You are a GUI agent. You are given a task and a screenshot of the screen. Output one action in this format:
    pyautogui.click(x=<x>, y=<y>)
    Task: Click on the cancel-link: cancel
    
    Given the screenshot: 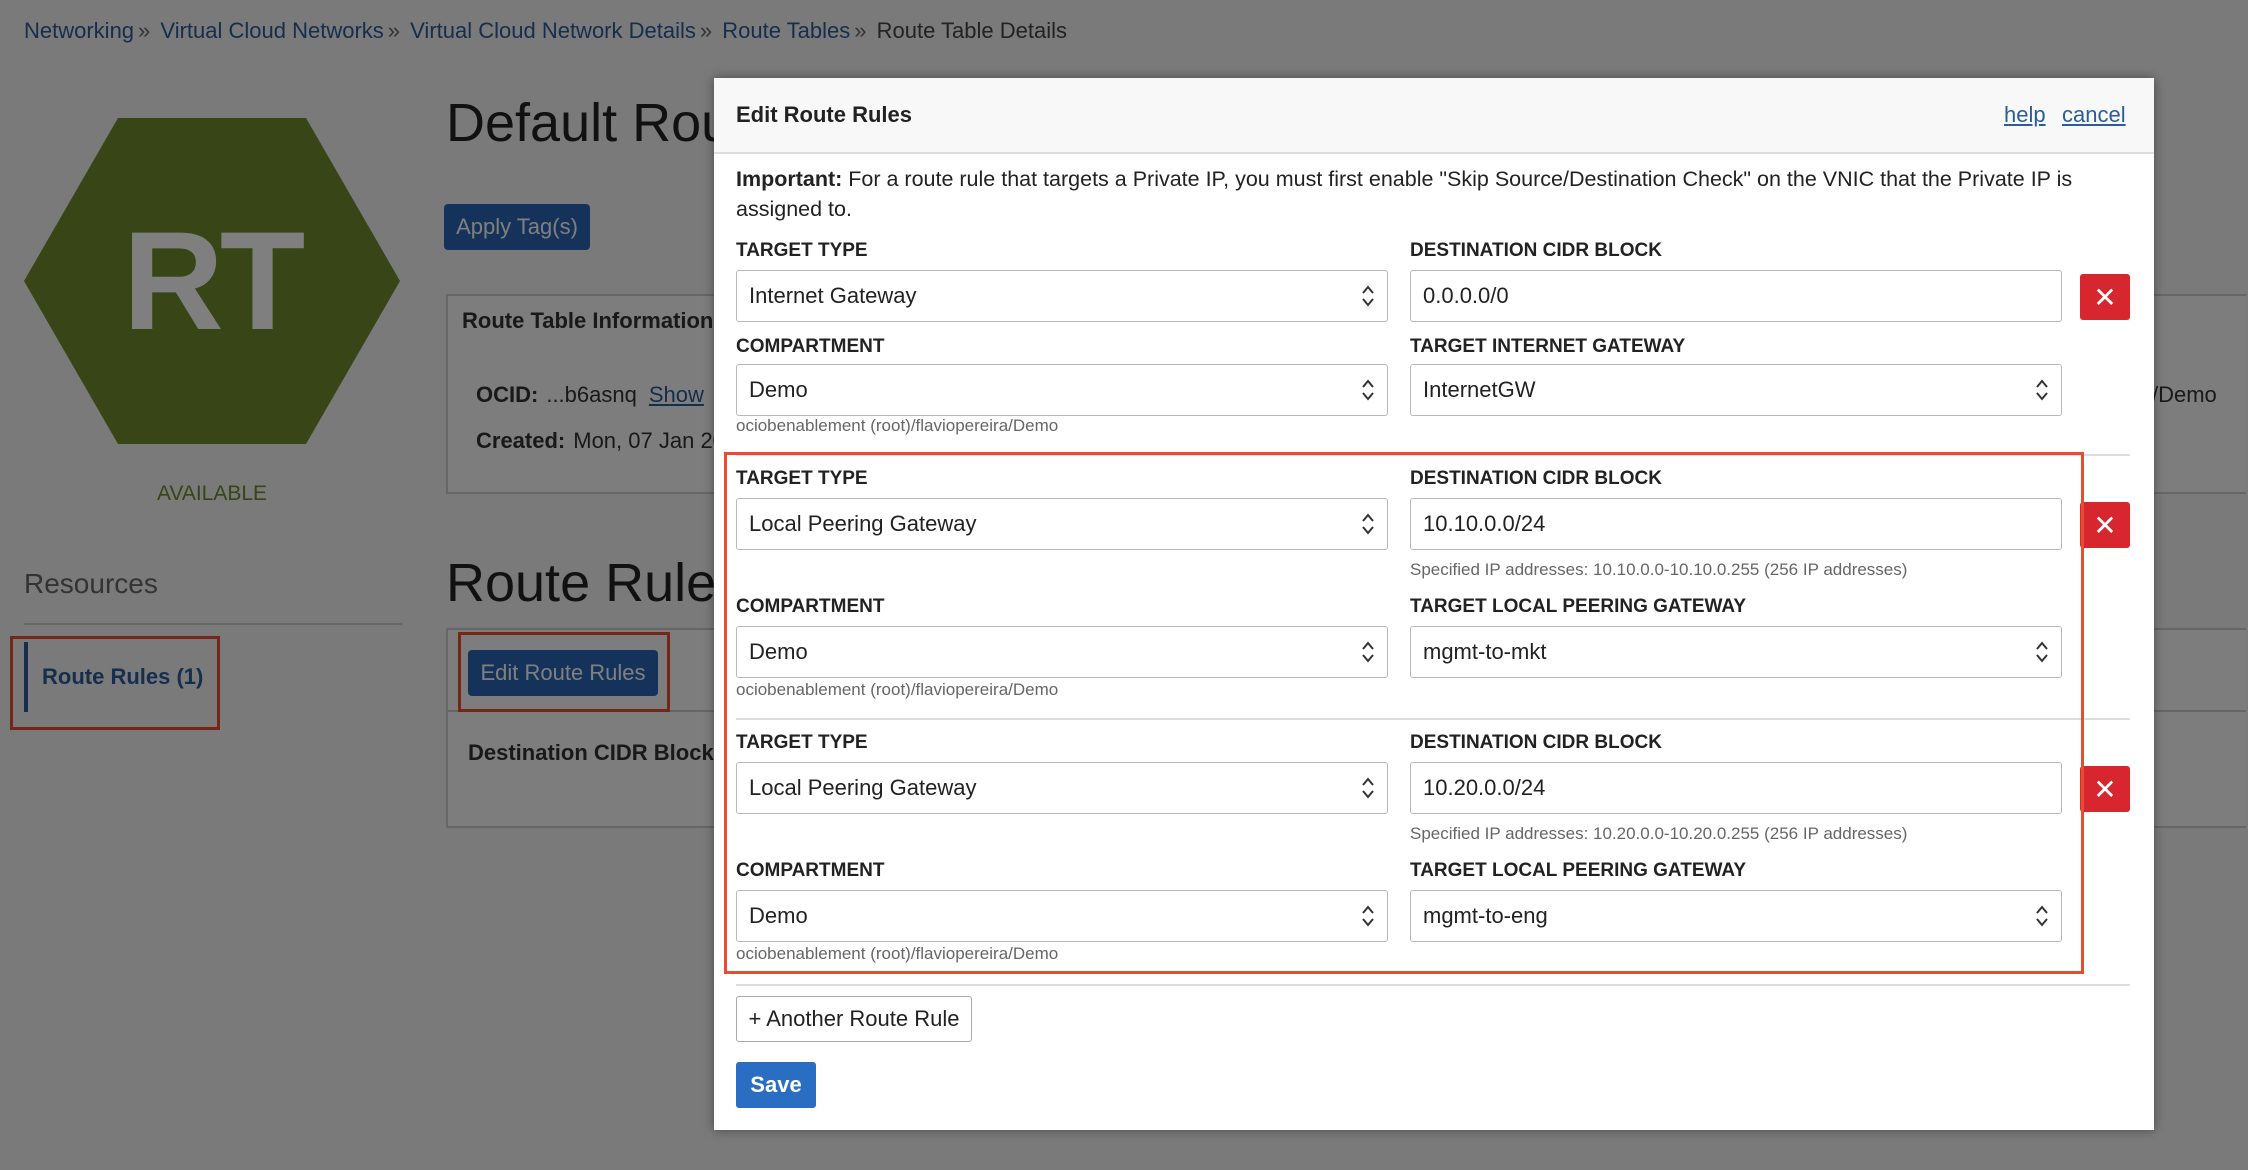 What is the action you would take?
    pyautogui.click(x=2094, y=115)
    